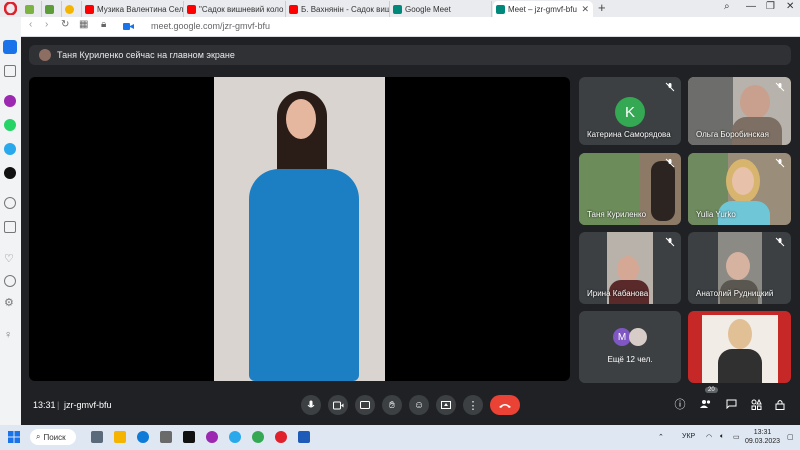  What do you see at coordinates (281, 437) in the screenshot?
I see `opera-taskbar-icon` at bounding box center [281, 437].